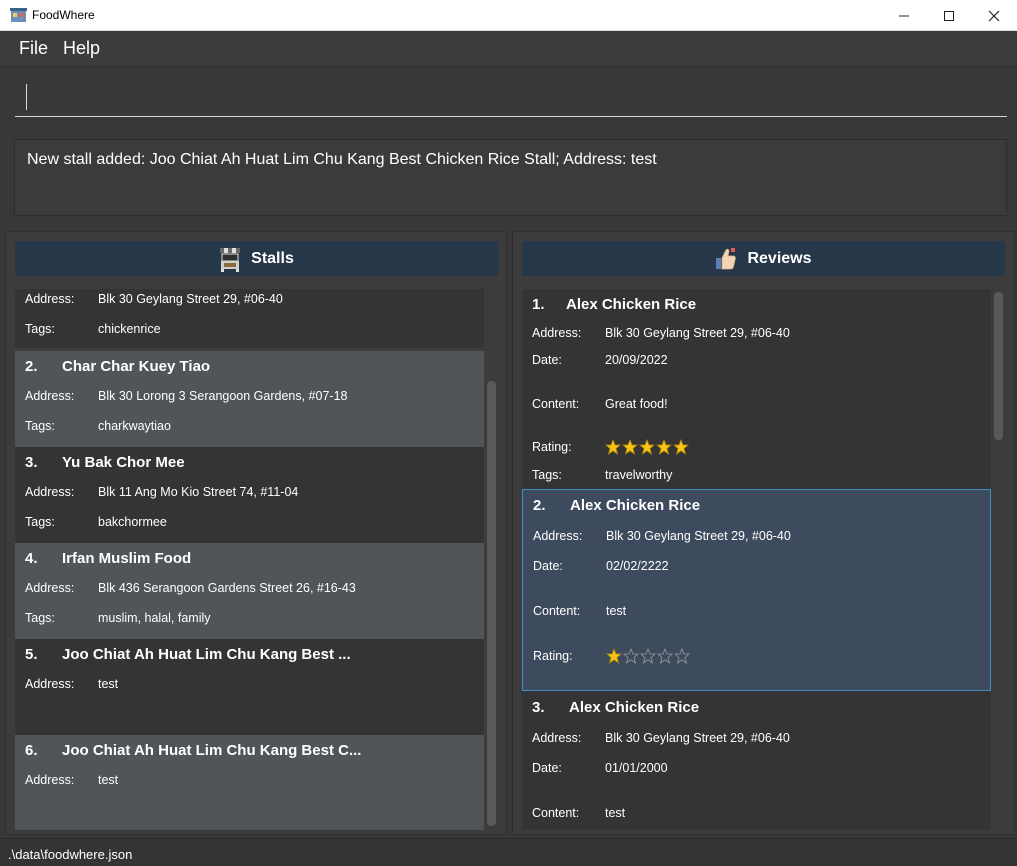 The width and height of the screenshot is (1017, 866). Describe the element at coordinates (127, 558) in the screenshot. I see `stall-name: Irfan Muslim Food` at that location.